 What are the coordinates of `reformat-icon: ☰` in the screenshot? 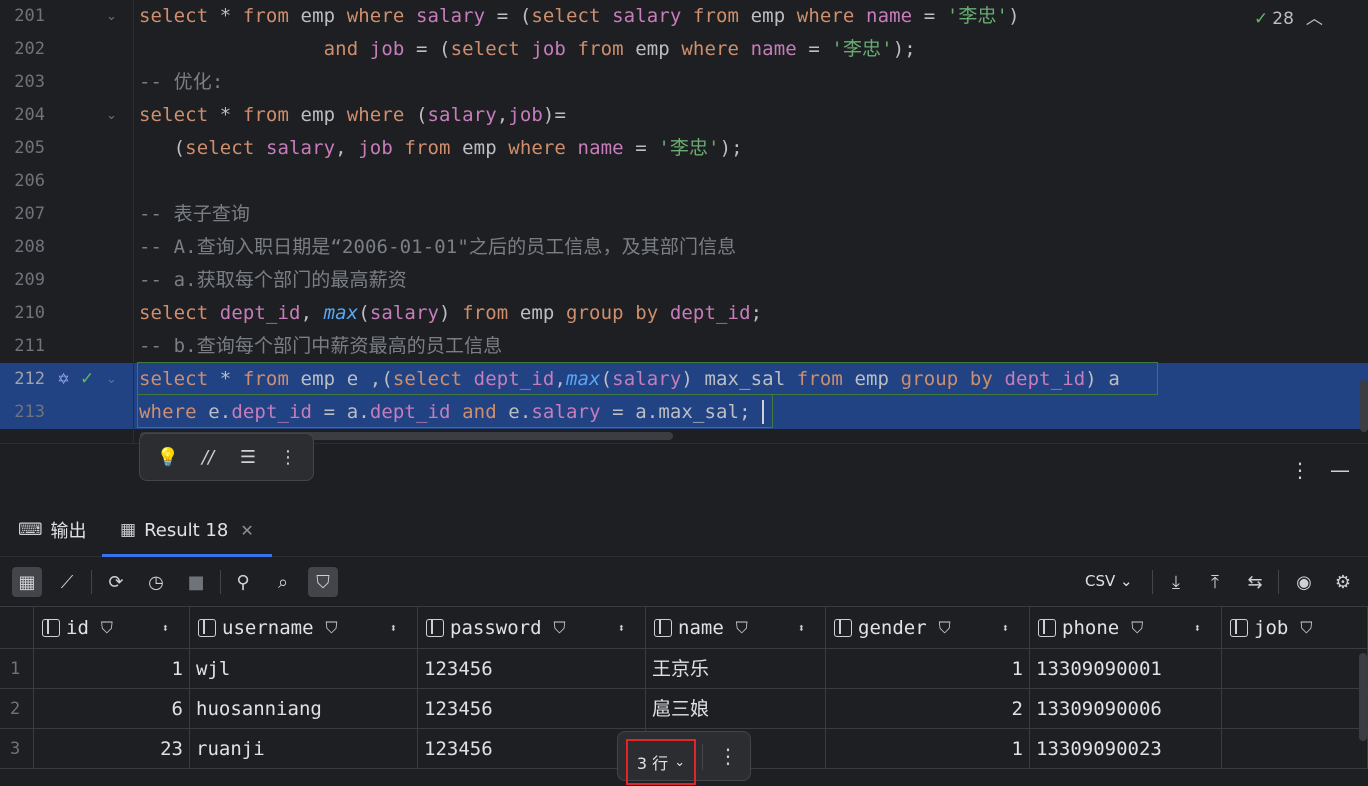 It's located at (248, 457).